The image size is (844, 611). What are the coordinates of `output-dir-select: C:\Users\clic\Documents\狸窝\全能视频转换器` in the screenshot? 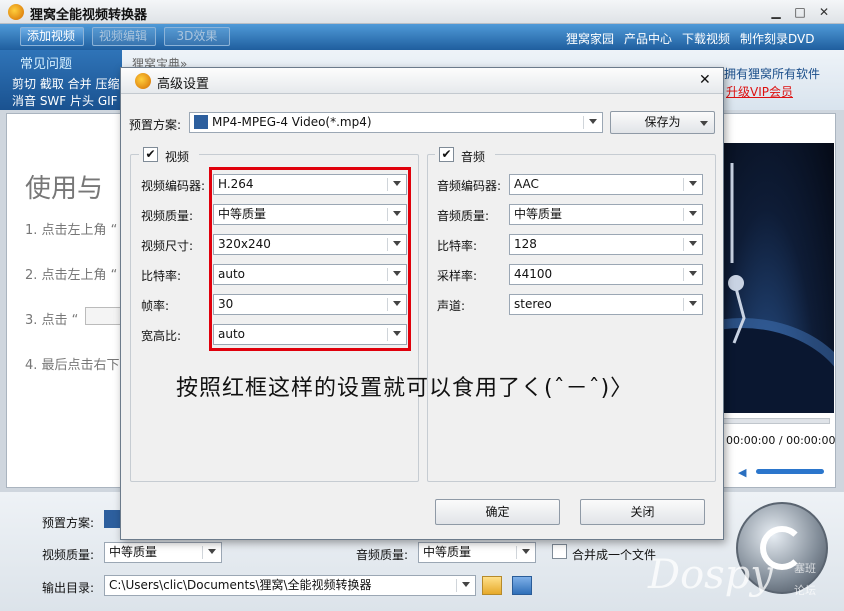 It's located at (290, 585).